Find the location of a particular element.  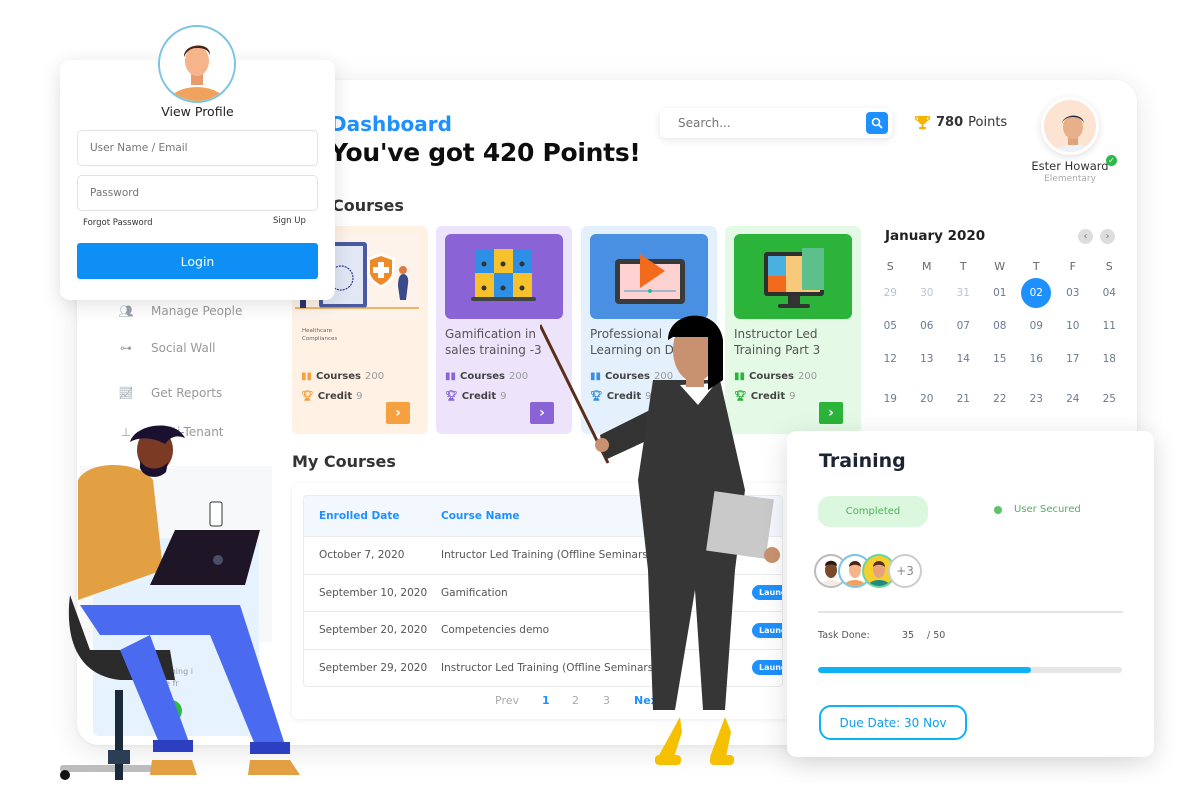

points-value: 780 is located at coordinates (950, 122).